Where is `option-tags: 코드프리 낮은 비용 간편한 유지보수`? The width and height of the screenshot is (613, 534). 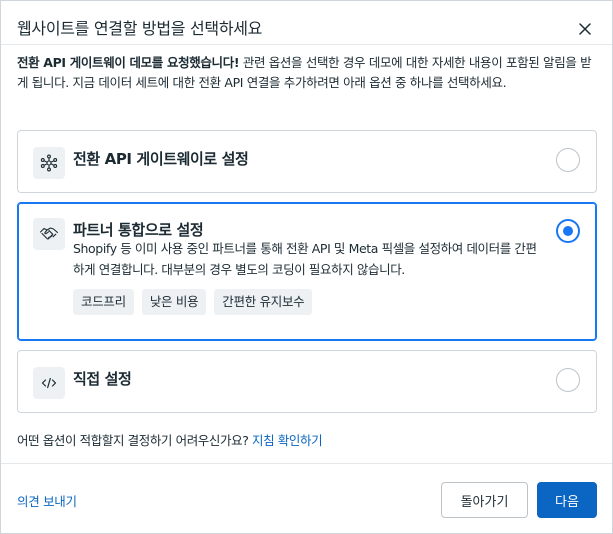 option-tags: 코드프리 낮은 비용 간편한 유지보수 is located at coordinates (193, 302).